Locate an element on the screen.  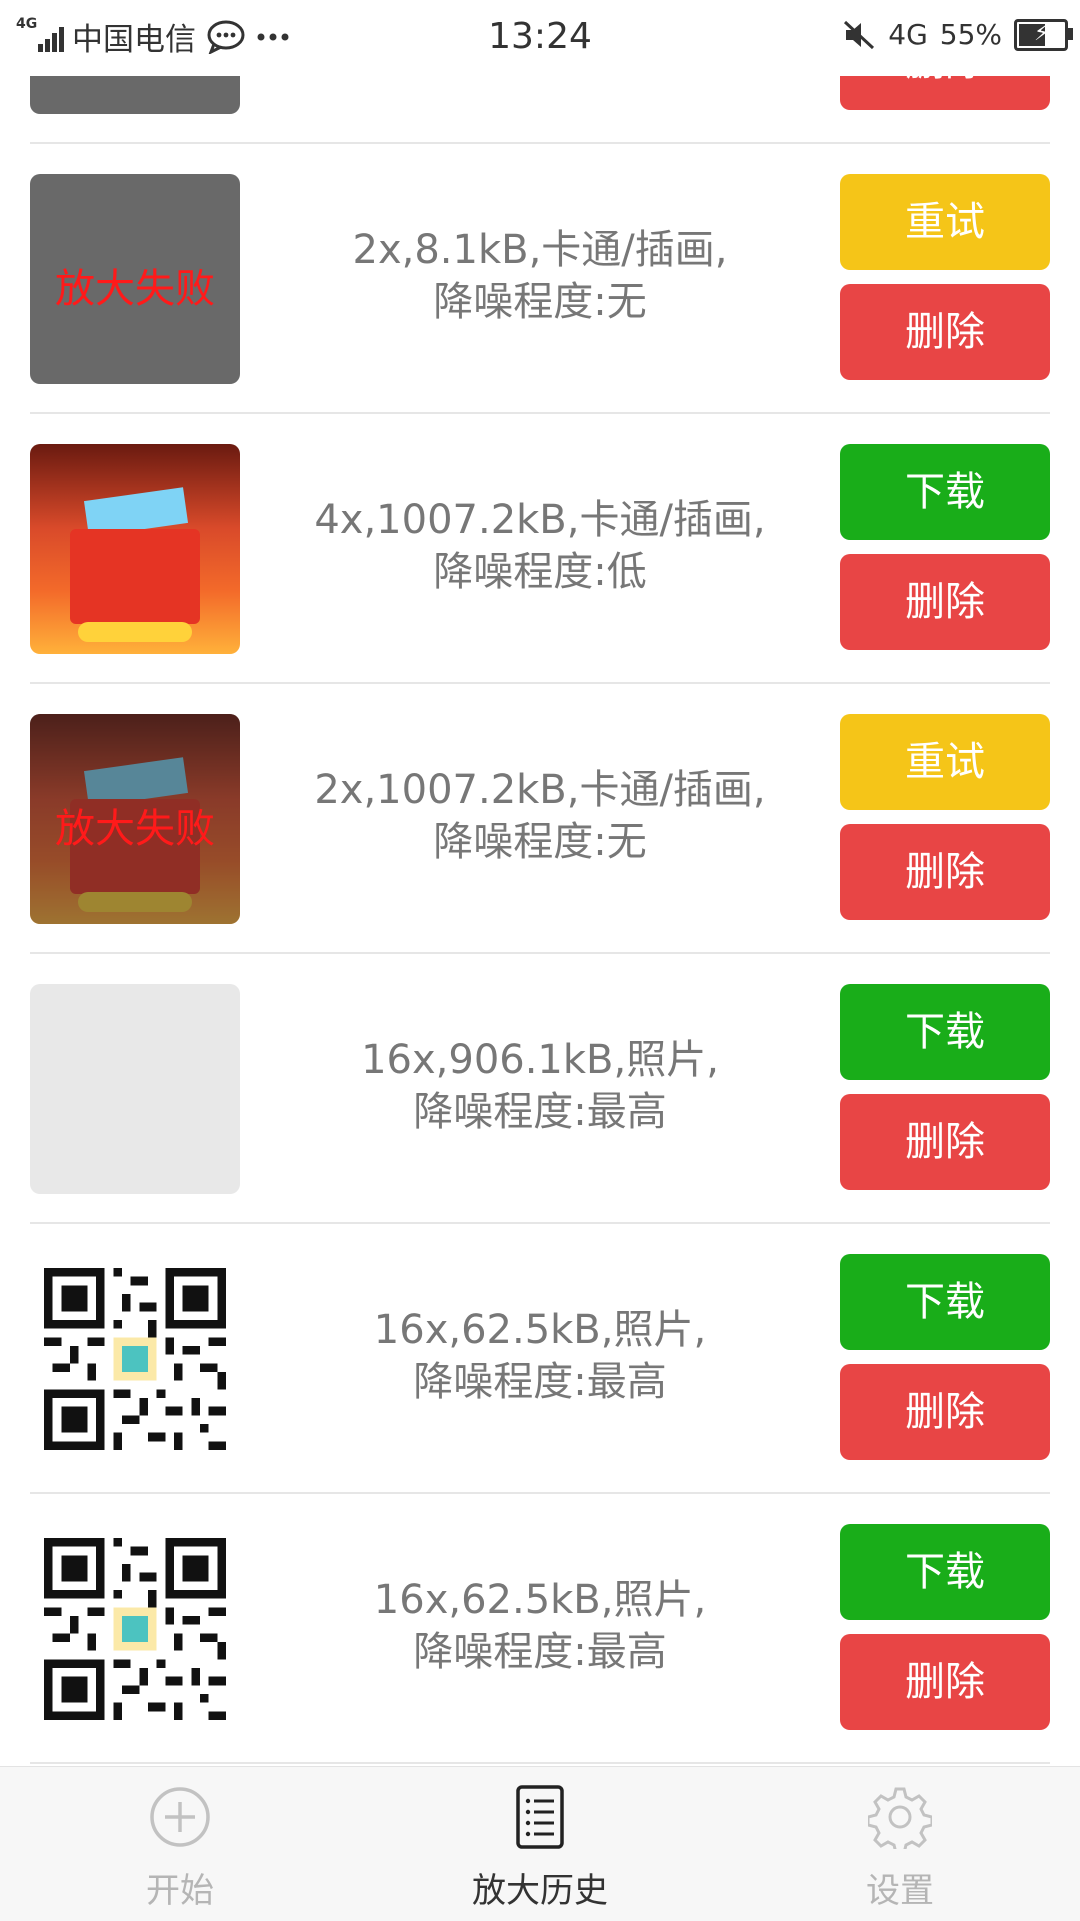
tab-start: 开始 is located at coordinates (180, 1844).